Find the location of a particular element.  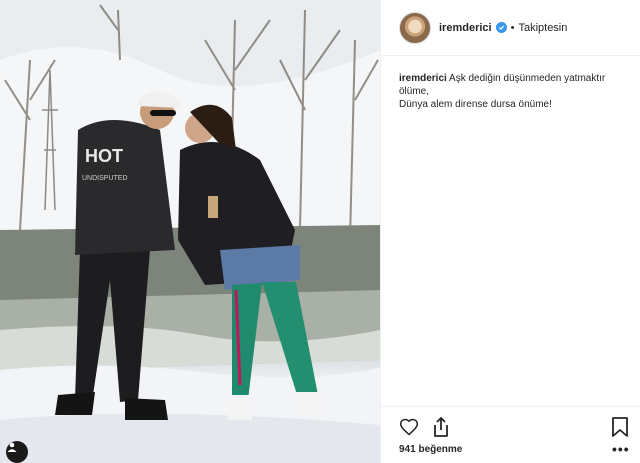

more-options-icon: ••• is located at coordinates (621, 449).